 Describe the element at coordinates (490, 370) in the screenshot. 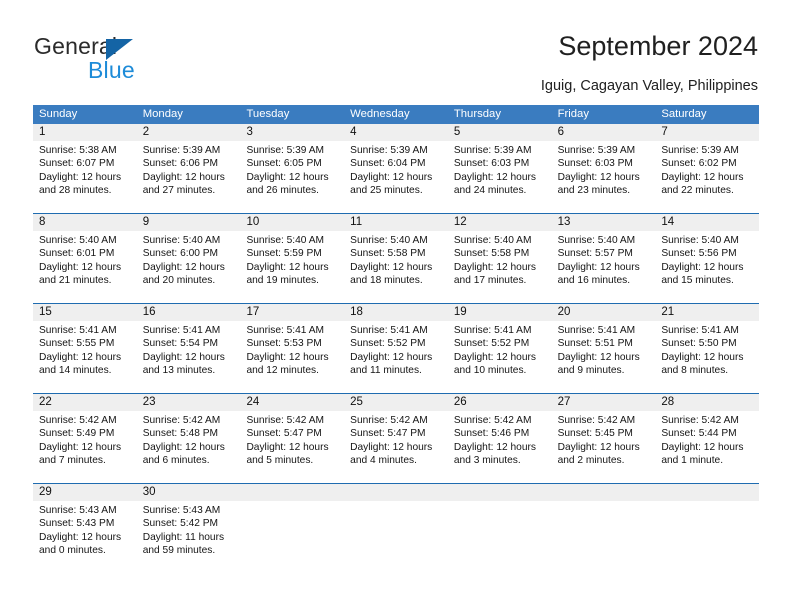

I see `daylight-text-line2: and 10 minutes.` at that location.